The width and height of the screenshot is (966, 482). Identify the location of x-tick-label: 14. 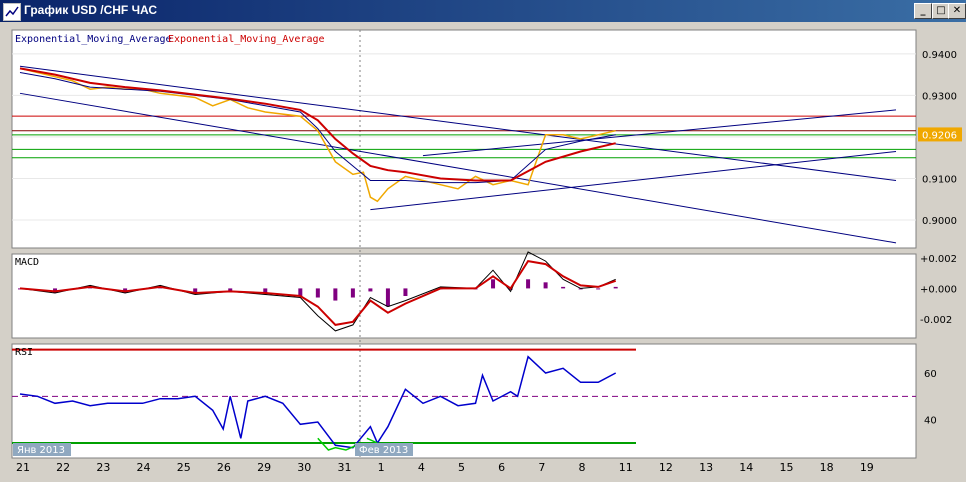
(746, 467).